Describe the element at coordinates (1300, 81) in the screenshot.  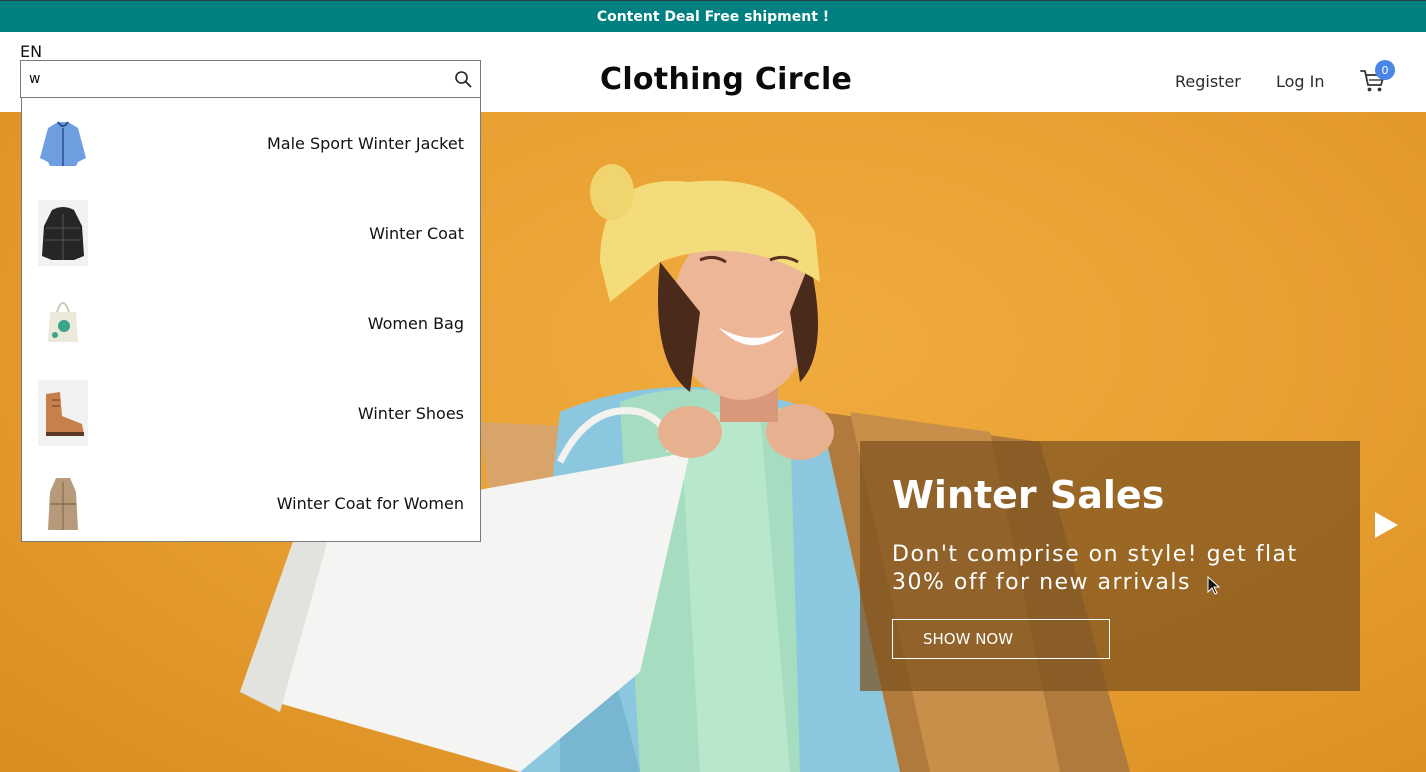
I see `login-link: Log In` at that location.